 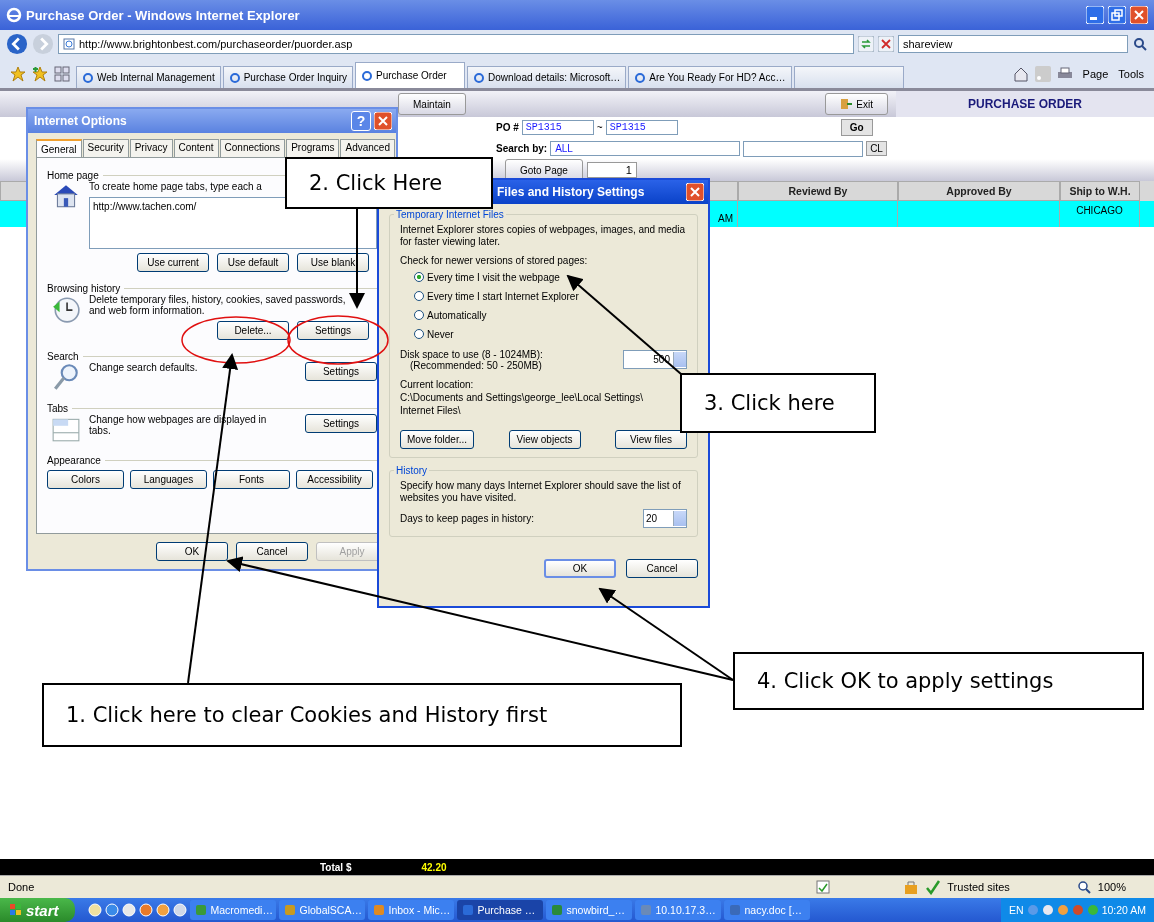 I want to click on command-menu: Page, so click(x=1095, y=74).